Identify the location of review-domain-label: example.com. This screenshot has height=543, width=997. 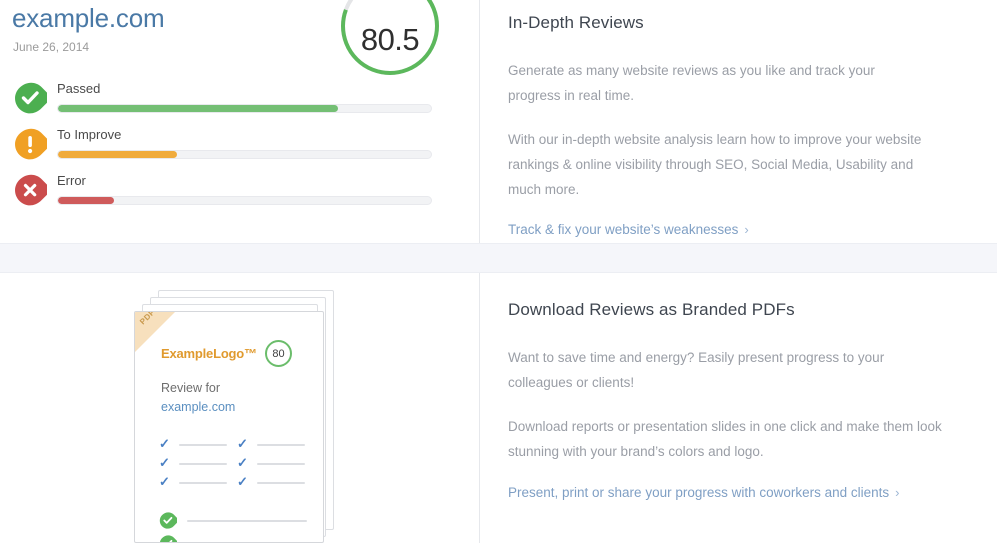
(198, 407).